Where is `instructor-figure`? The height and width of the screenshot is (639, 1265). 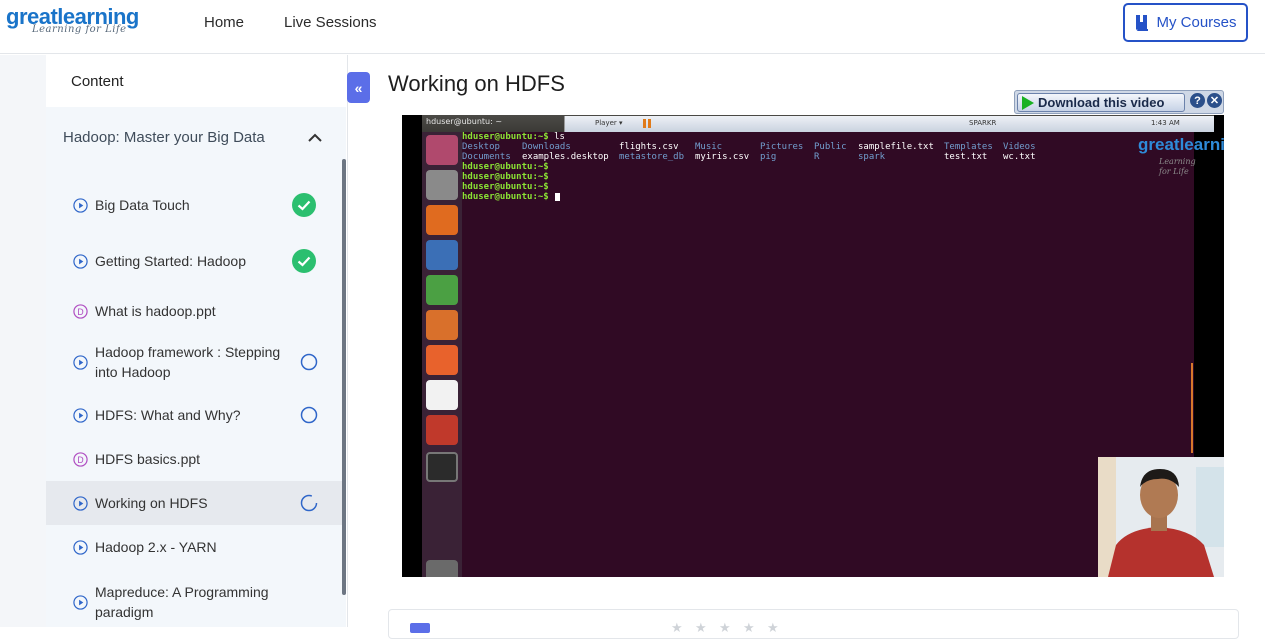 instructor-figure is located at coordinates (1161, 517).